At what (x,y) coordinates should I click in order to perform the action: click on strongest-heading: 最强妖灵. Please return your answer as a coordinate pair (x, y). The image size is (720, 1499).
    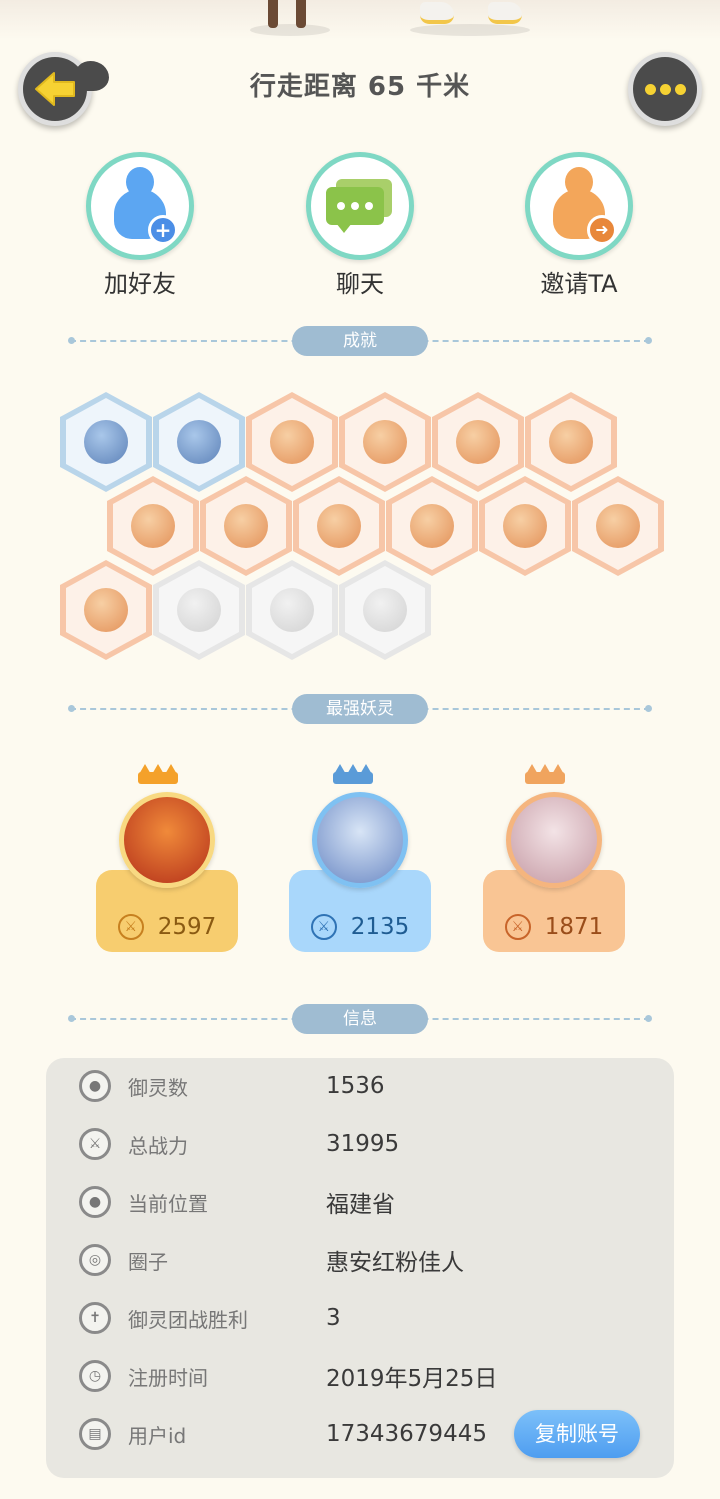
    Looking at the image, I should click on (360, 709).